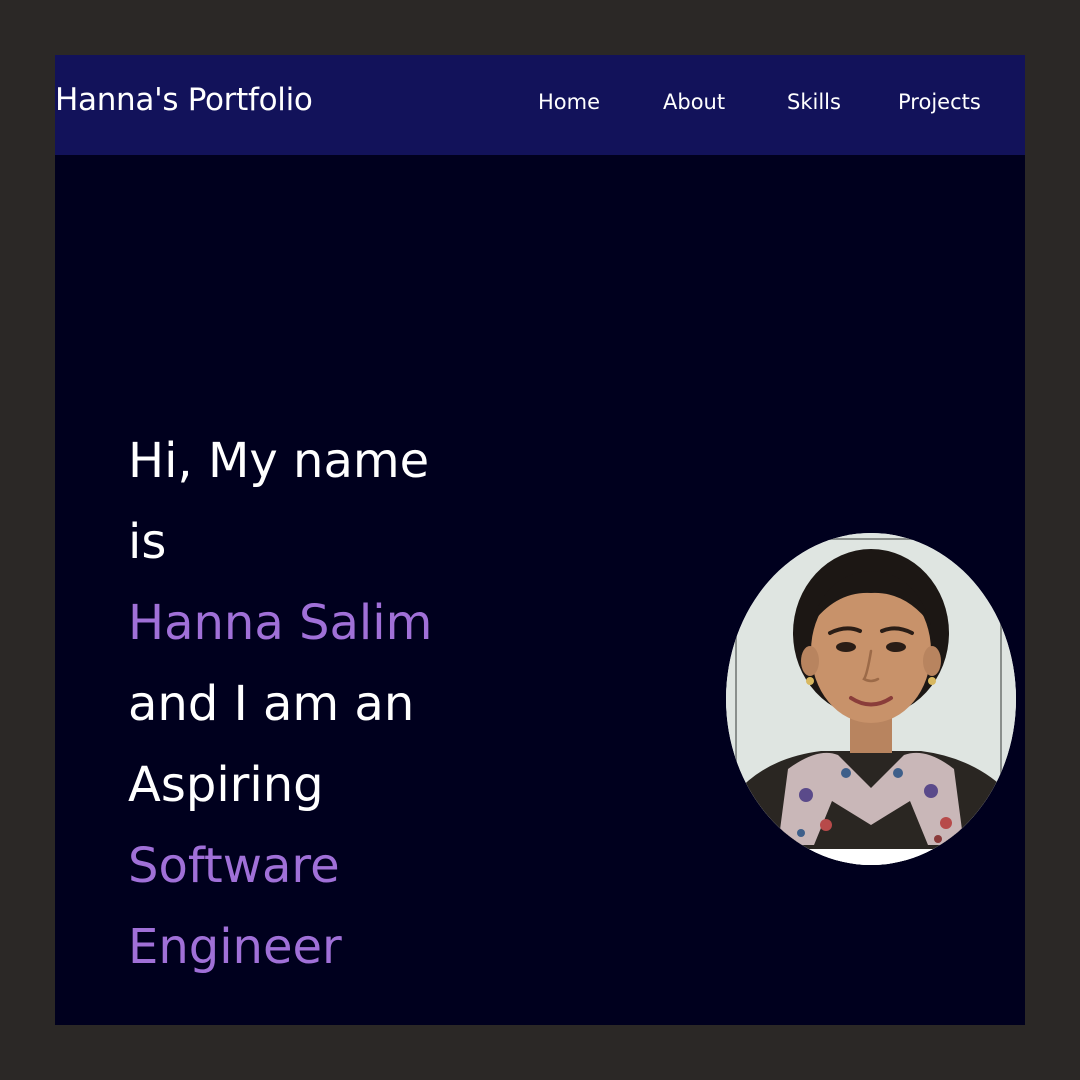 This screenshot has width=1080, height=1080. What do you see at coordinates (569, 102) in the screenshot?
I see `nav-link-home: Home` at bounding box center [569, 102].